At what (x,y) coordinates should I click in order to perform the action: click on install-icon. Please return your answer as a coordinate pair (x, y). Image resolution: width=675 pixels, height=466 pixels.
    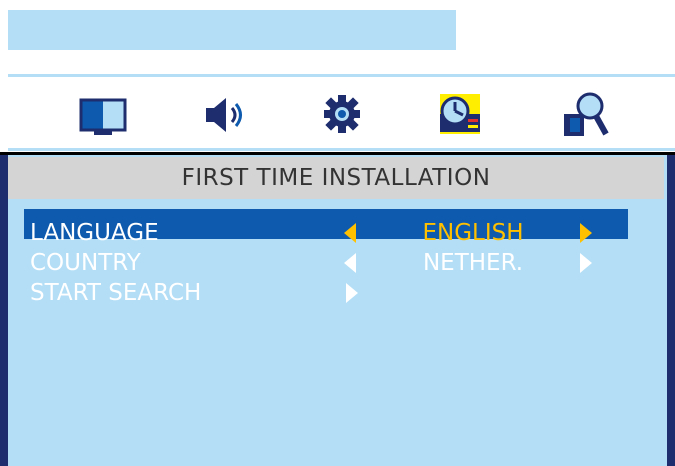
    Looking at the image, I should click on (460, 114).